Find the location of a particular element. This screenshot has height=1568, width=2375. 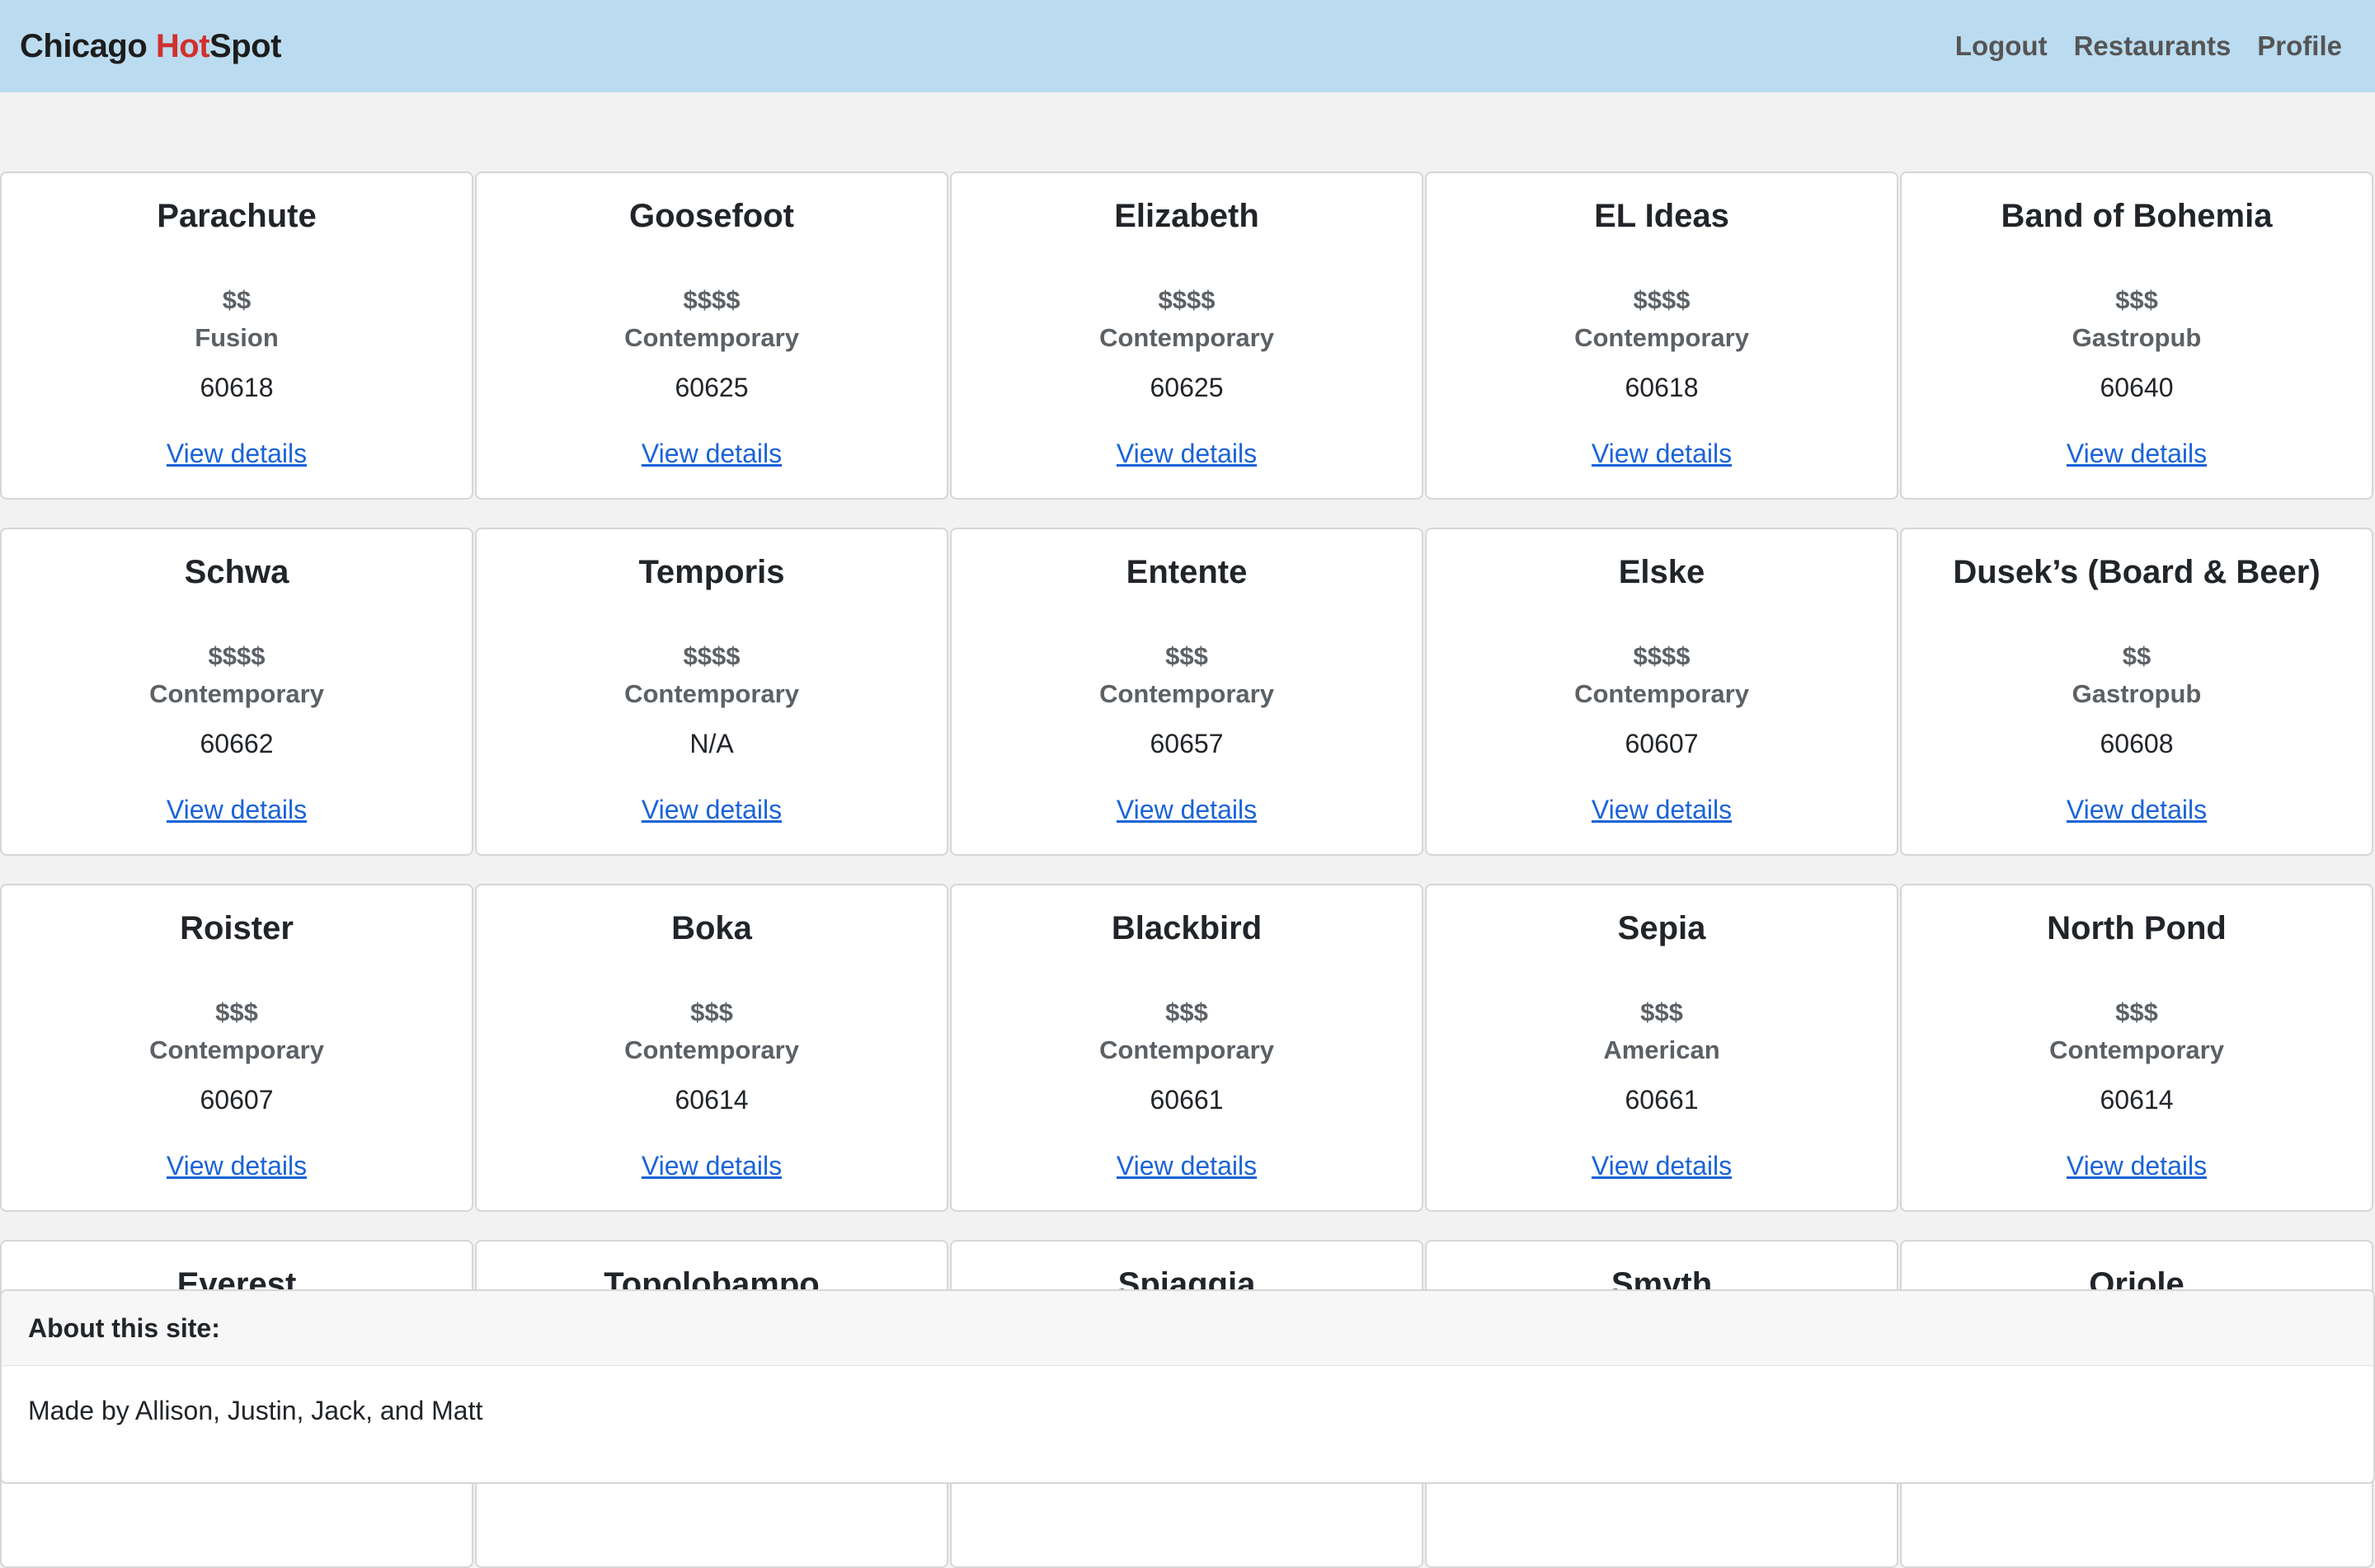

restaurant-card: Elske $$$$ Contemporary 60607 View details is located at coordinates (1662, 692).